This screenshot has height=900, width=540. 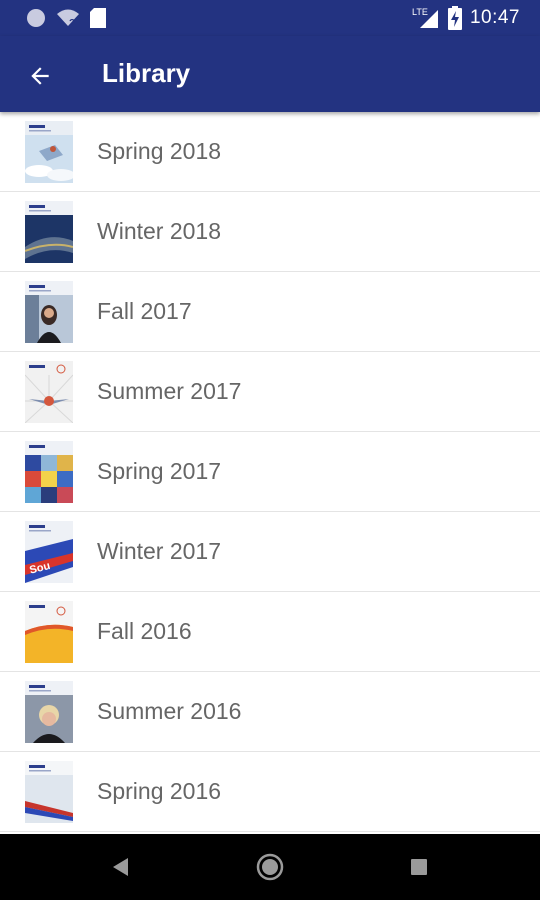 I want to click on status-right-icons: LTE 10:47, so click(x=466, y=18).